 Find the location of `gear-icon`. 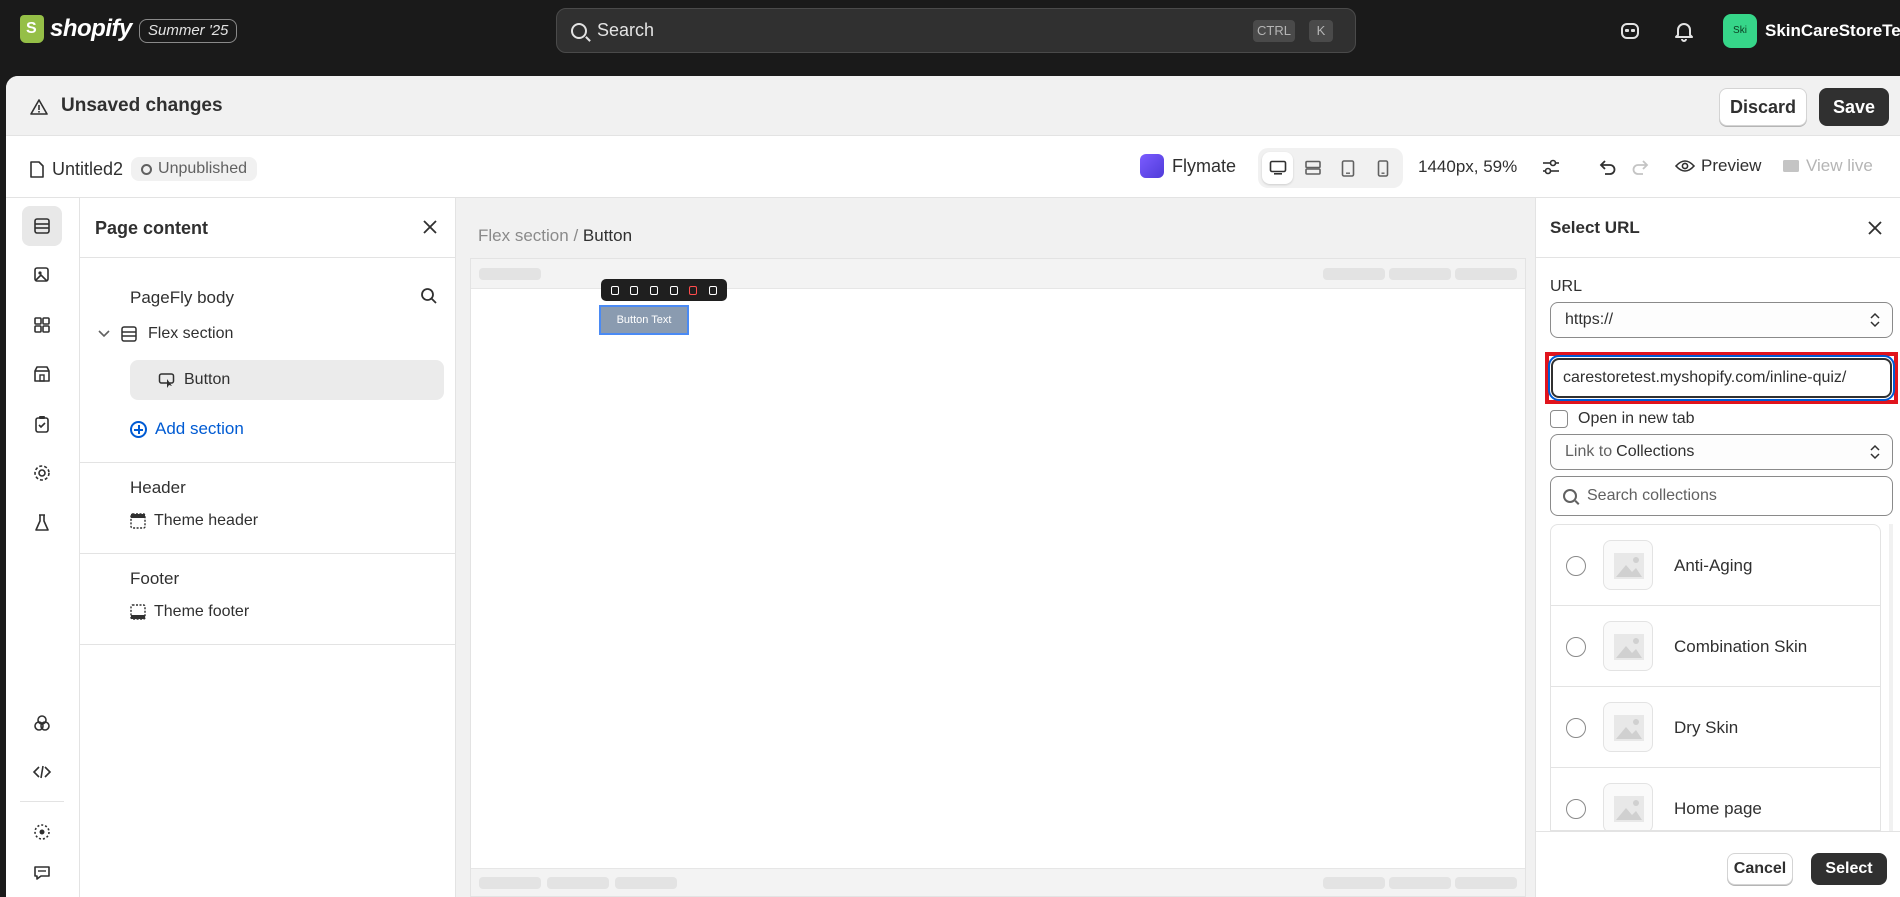

gear-icon is located at coordinates (42, 473).